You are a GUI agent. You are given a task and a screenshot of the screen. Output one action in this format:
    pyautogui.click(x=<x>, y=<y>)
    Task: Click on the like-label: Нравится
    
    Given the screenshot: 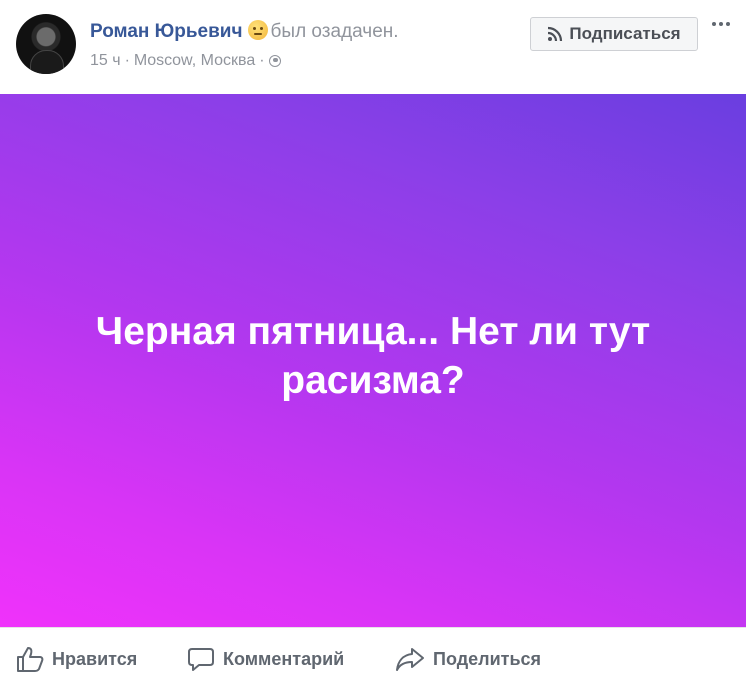 What is the action you would take?
    pyautogui.click(x=95, y=658)
    